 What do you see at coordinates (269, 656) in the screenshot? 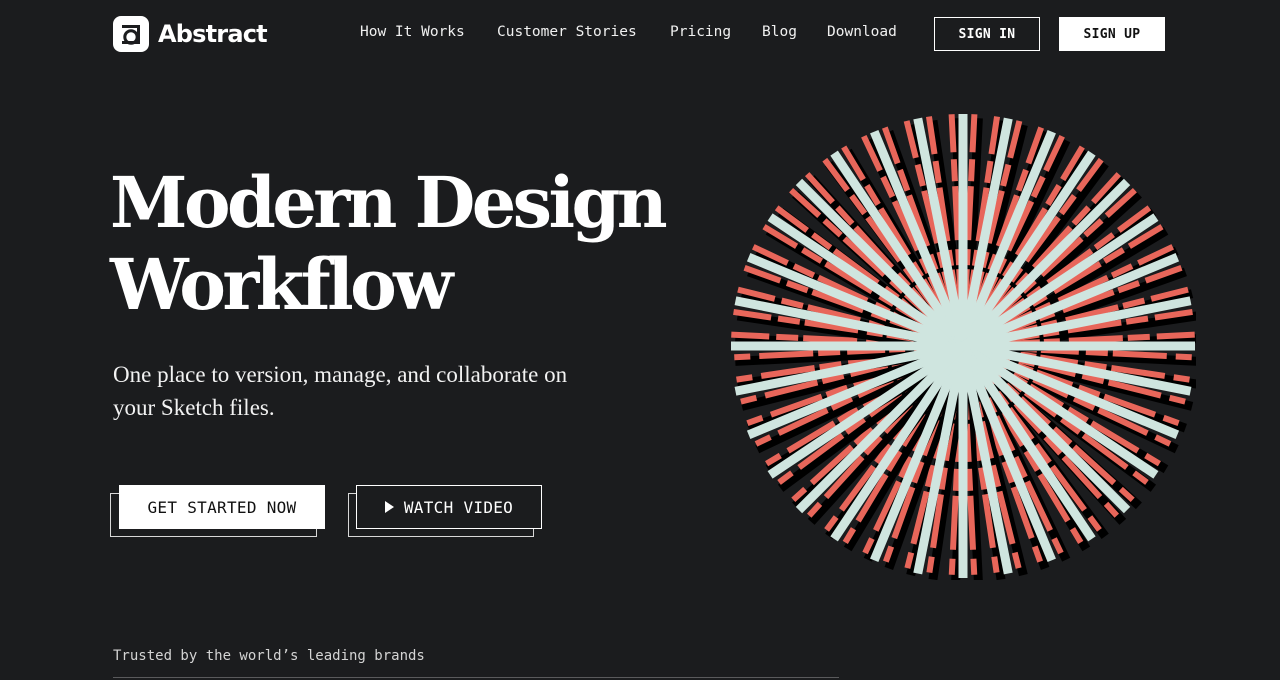
I see `trusted-brands-label: Trusted by the world’s leading brands` at bounding box center [269, 656].